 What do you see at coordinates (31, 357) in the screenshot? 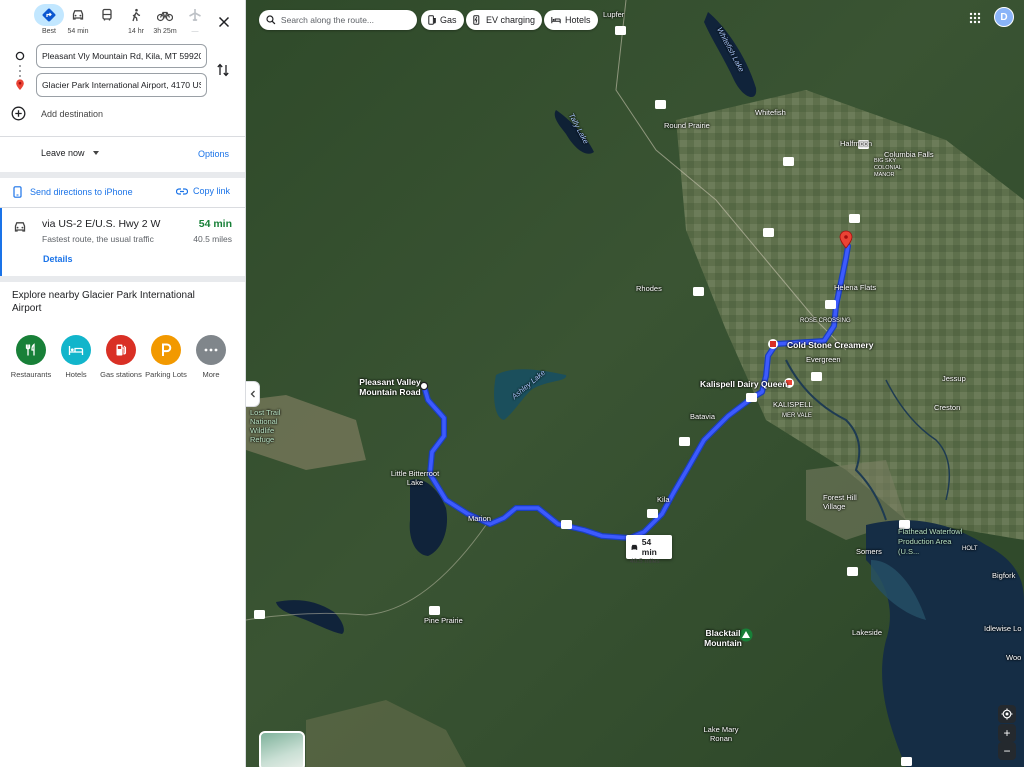
I see `category-restaurants: Restaurants` at bounding box center [31, 357].